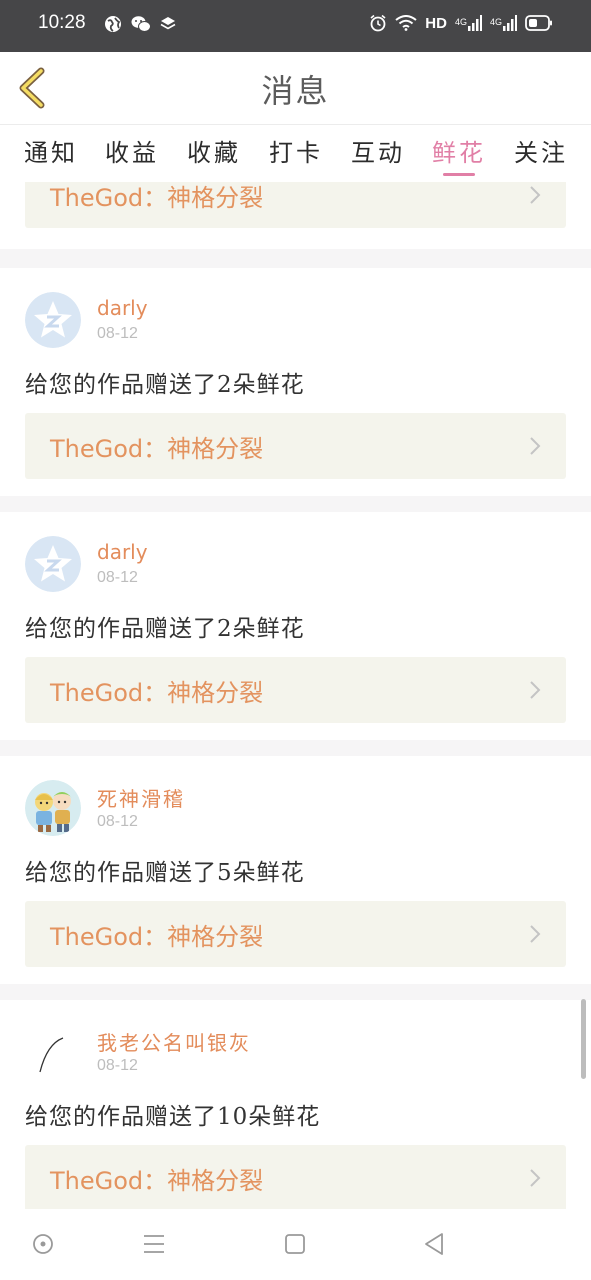 This screenshot has width=591, height=1280. What do you see at coordinates (132, 150) in the screenshot?
I see `tab-earnings: 收益` at bounding box center [132, 150].